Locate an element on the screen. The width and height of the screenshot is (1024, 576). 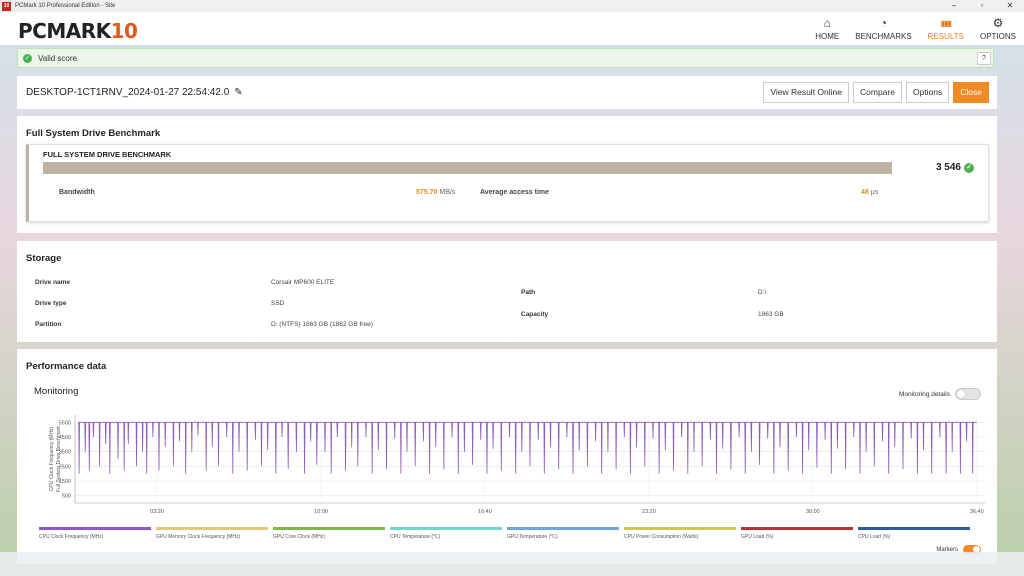
window-controls: – ▫ ✕ is located at coordinates (982, 6).